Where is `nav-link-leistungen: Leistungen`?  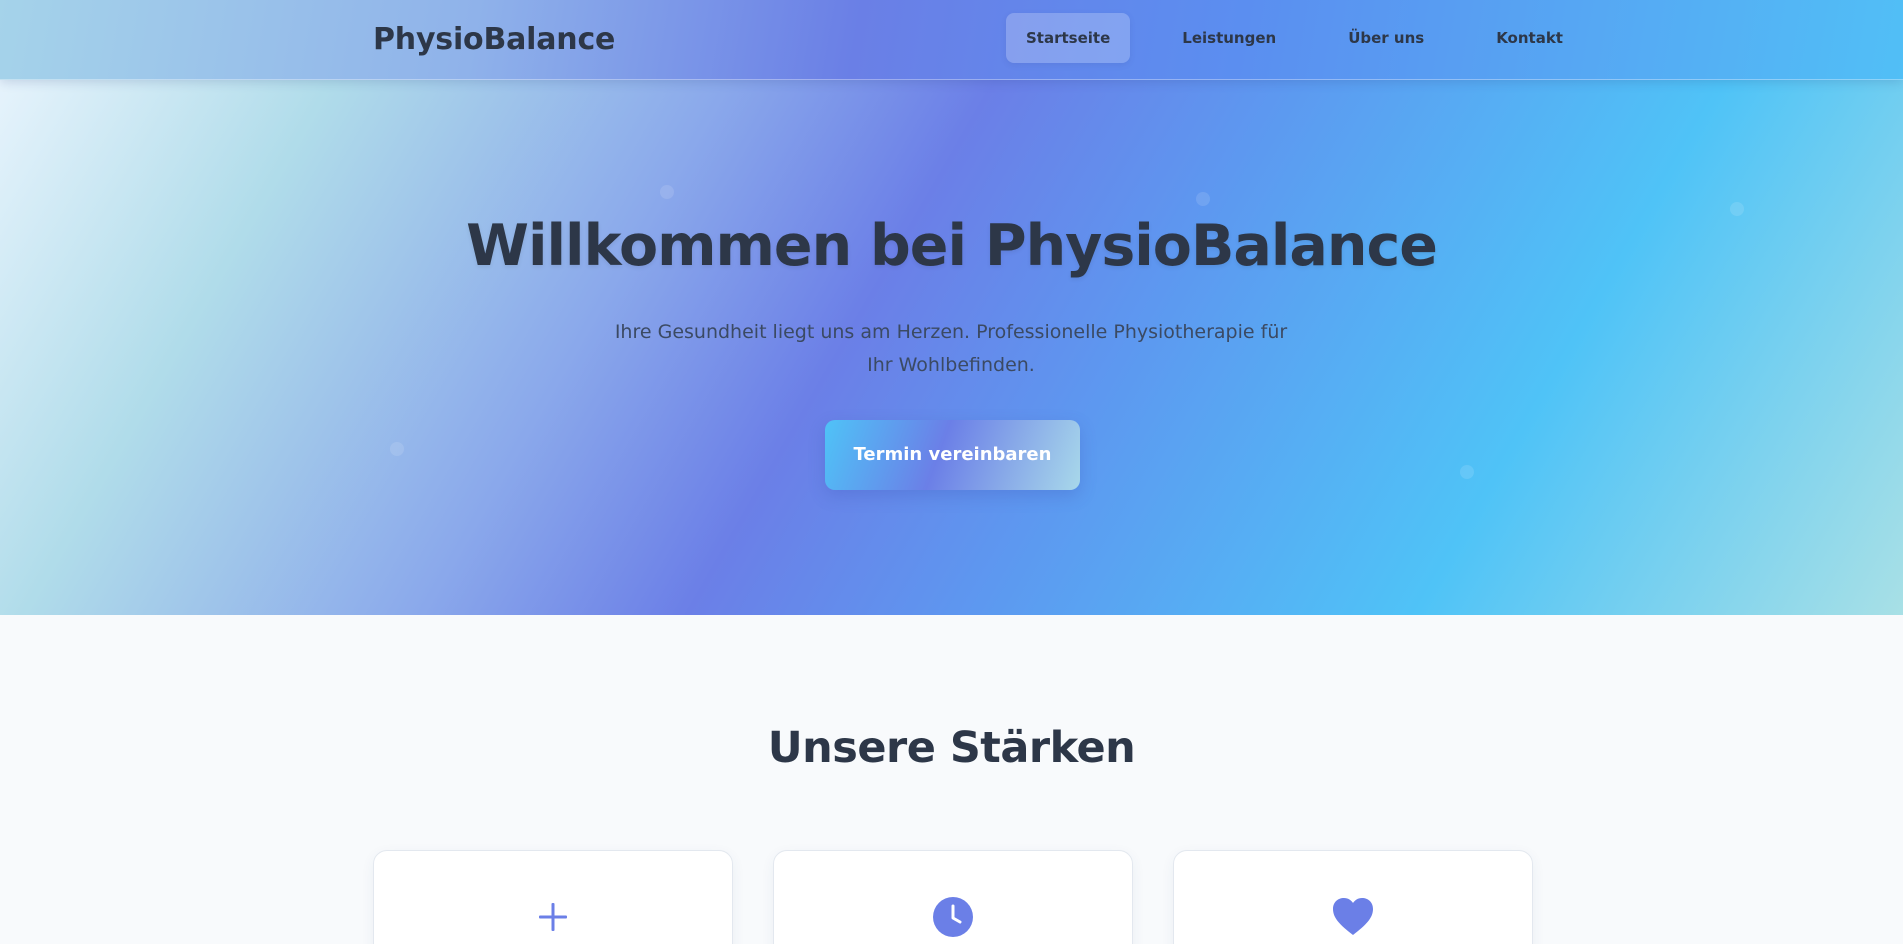
nav-link-leistungen: Leistungen is located at coordinates (1229, 38).